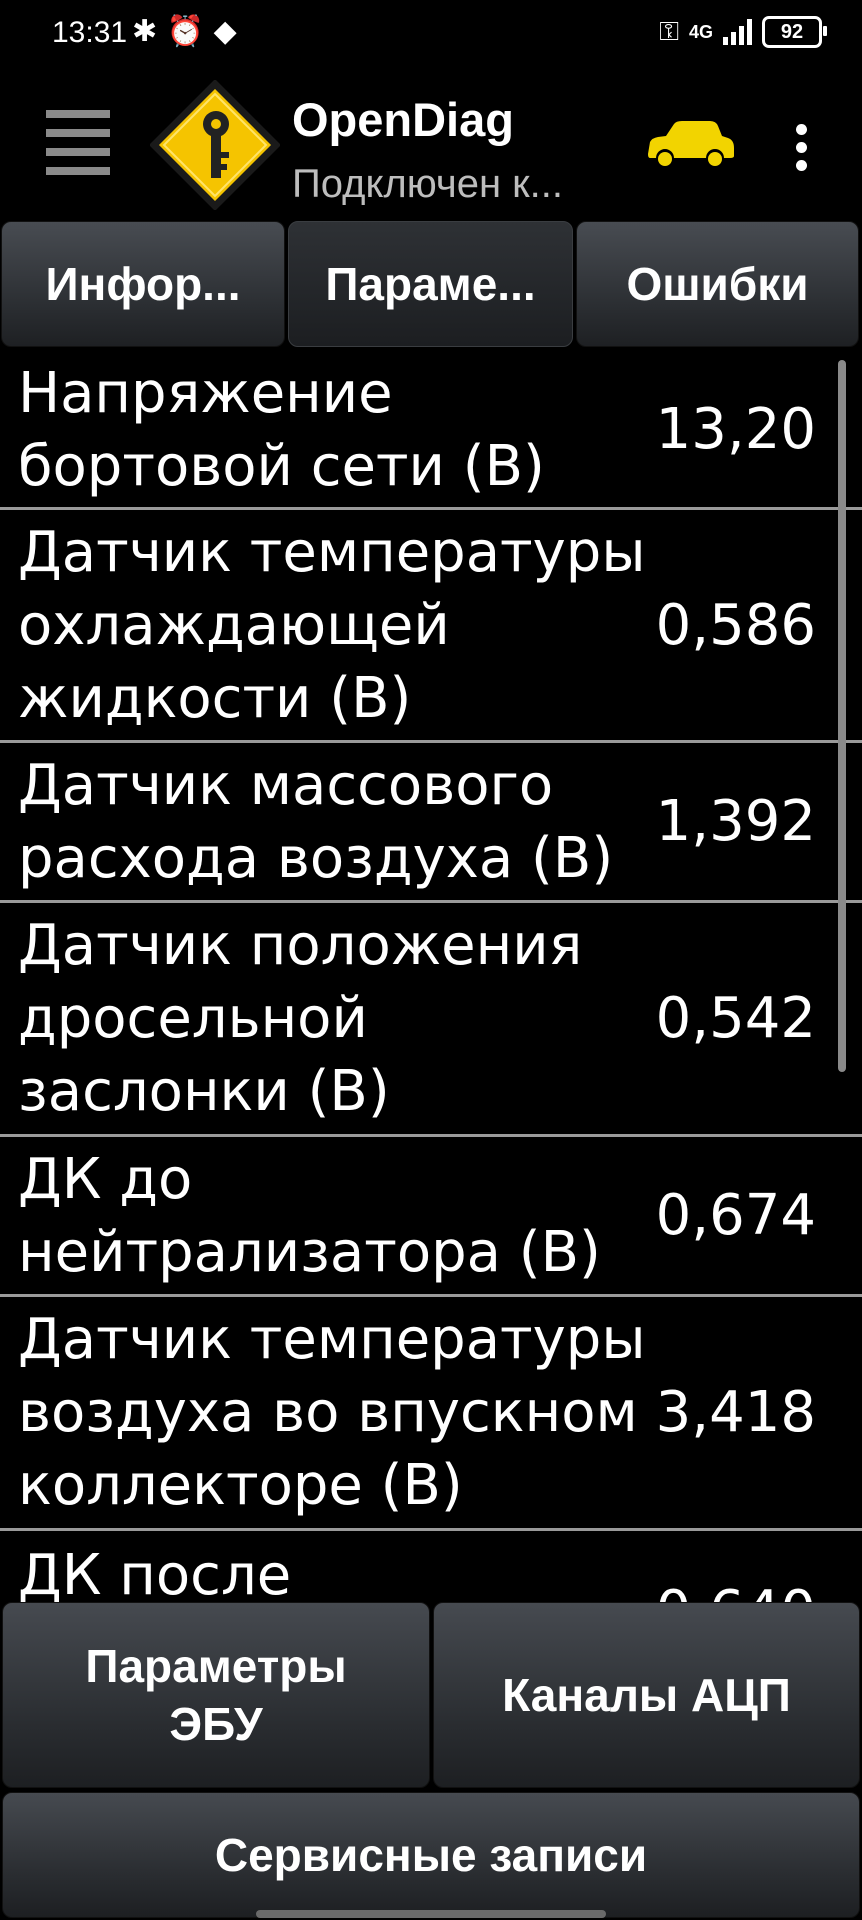  I want to click on battery-level: 92, so click(792, 31).